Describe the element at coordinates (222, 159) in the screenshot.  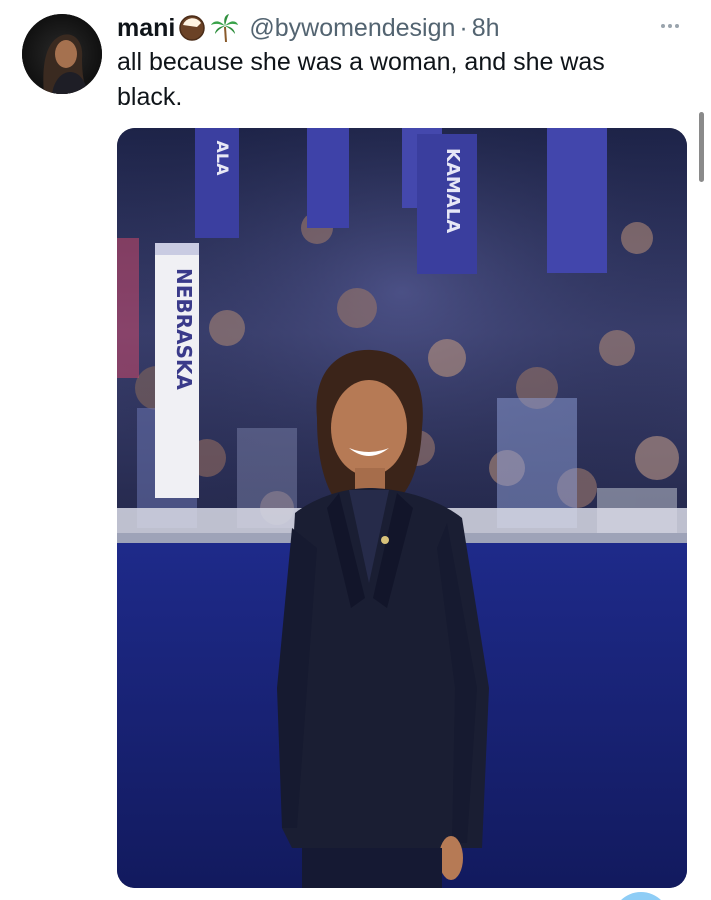
I see `sign-text-ala: ALA` at that location.